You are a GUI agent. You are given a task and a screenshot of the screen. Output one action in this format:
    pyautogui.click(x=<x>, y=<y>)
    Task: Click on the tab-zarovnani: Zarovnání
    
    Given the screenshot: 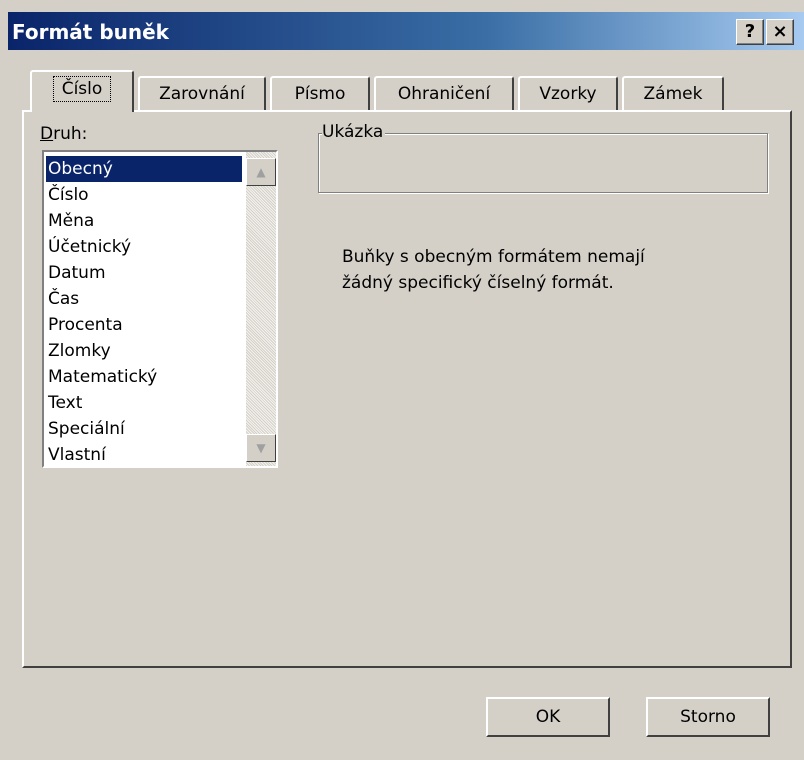 What is the action you would take?
    pyautogui.click(x=202, y=94)
    